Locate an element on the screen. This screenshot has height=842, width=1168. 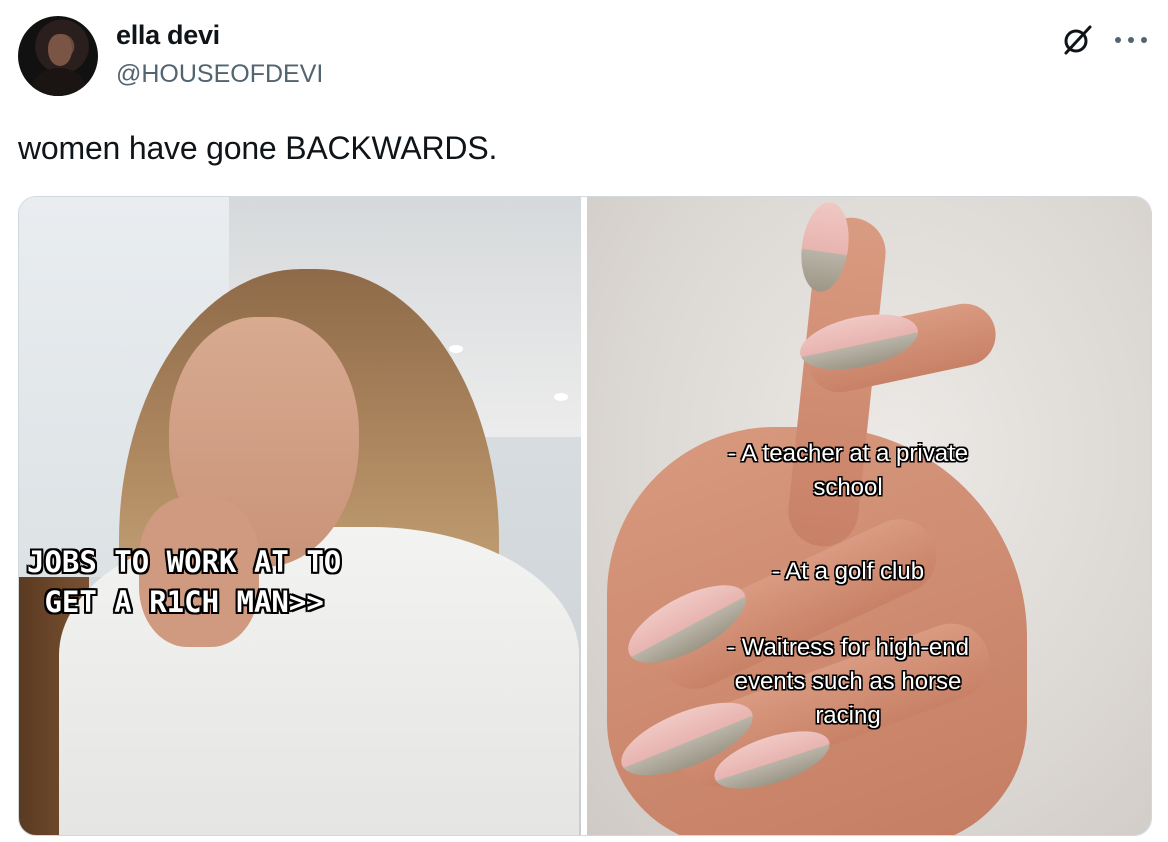
avatar-body is located at coordinates (59, 82).